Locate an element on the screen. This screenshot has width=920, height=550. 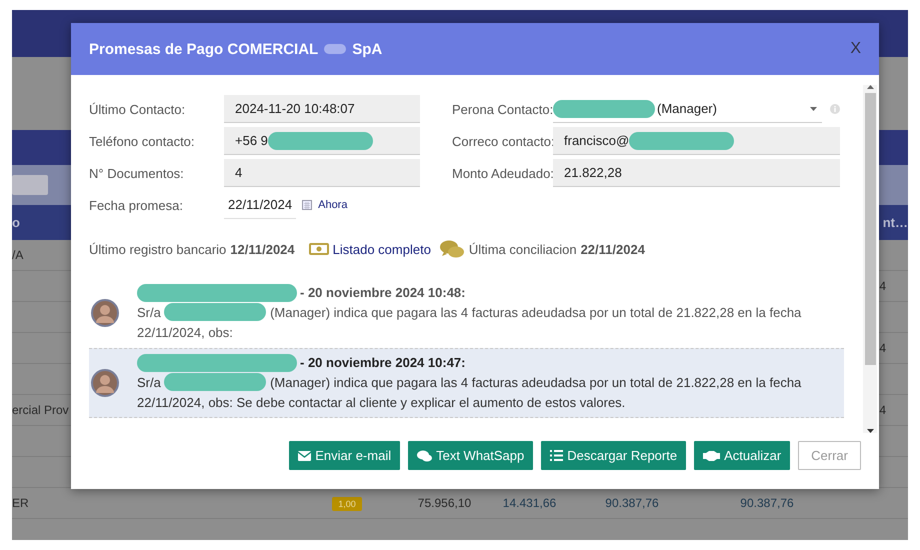
message-item: - 20 noviembre 2024 10:48: Sr/a (Manager) indica que pagara las 4 facturas adeudadsa por un total de 21.822,28 en la fecha 22/11/2024, obs: is located at coordinates (466, 313).